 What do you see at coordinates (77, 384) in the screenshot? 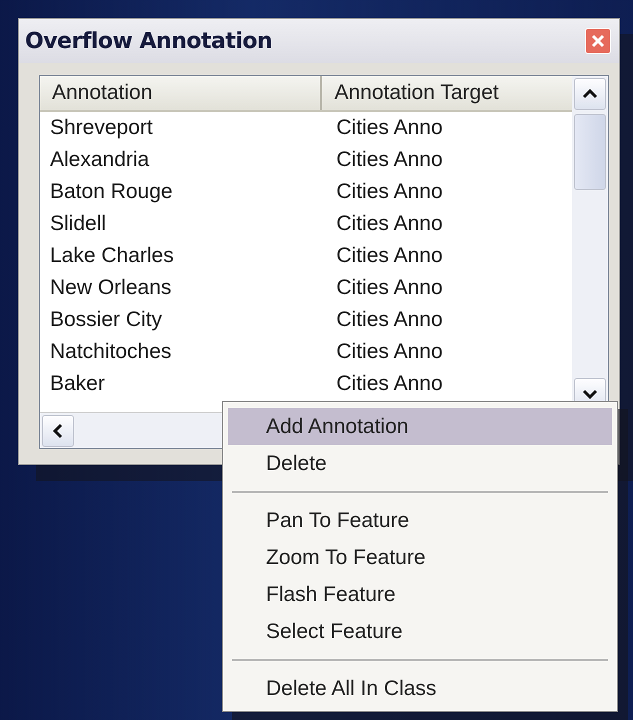
I see `table-cell-text: Baker` at bounding box center [77, 384].